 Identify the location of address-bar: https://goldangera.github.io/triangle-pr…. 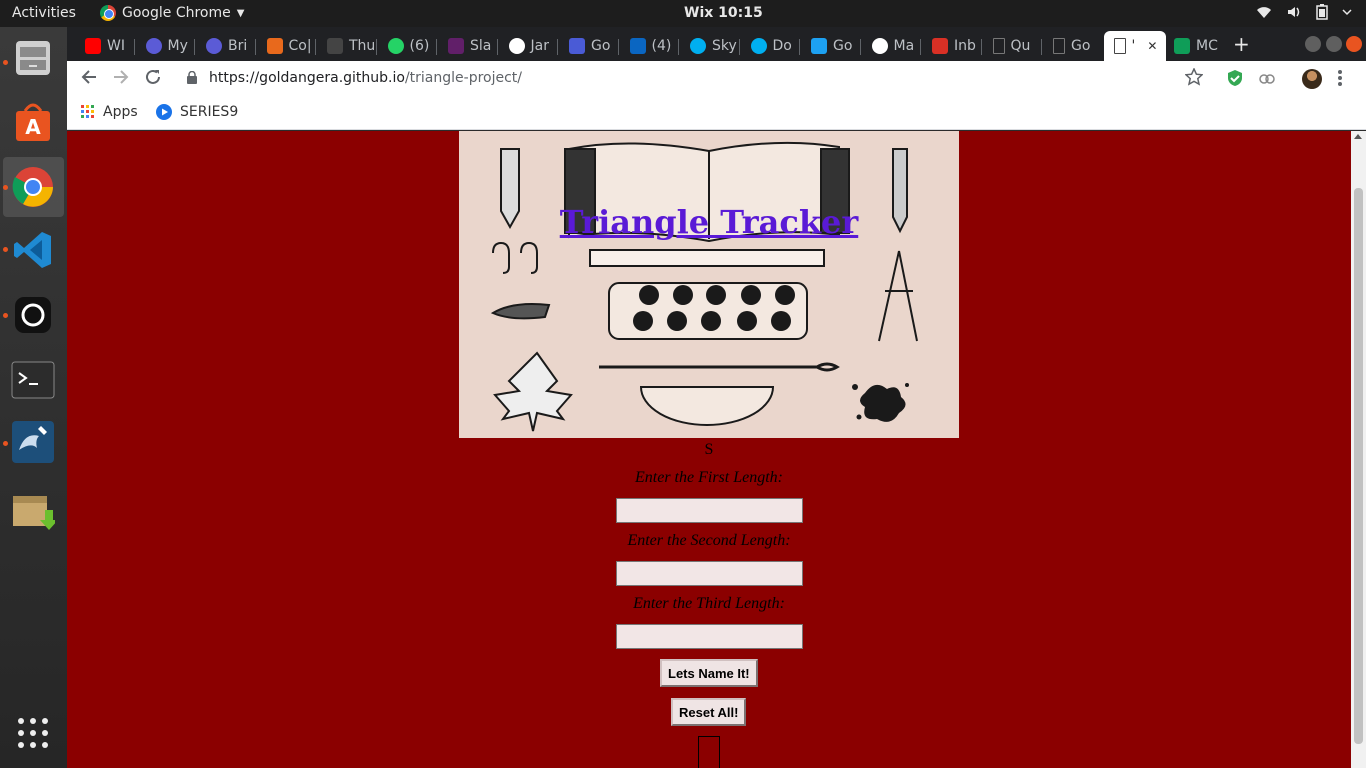
(692, 79).